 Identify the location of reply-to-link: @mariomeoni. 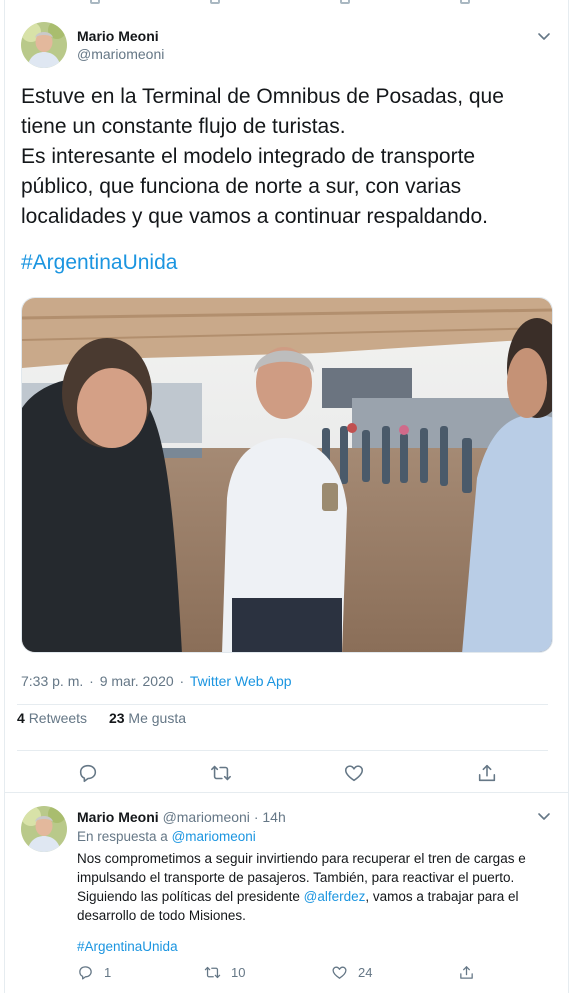
(214, 836).